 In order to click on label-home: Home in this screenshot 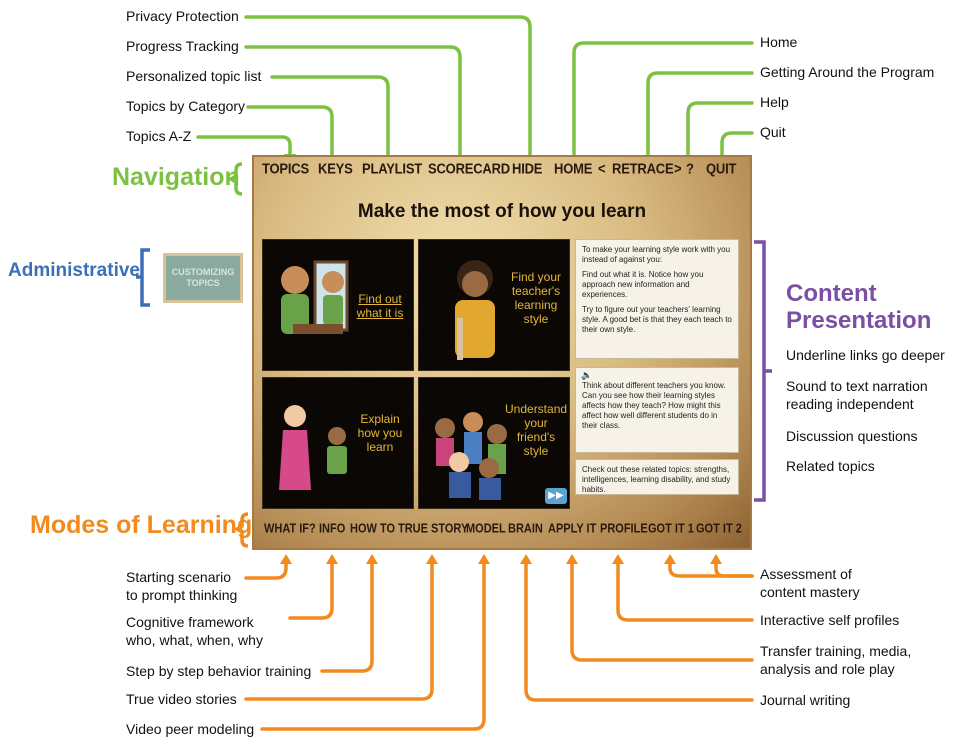, I will do `click(779, 42)`.